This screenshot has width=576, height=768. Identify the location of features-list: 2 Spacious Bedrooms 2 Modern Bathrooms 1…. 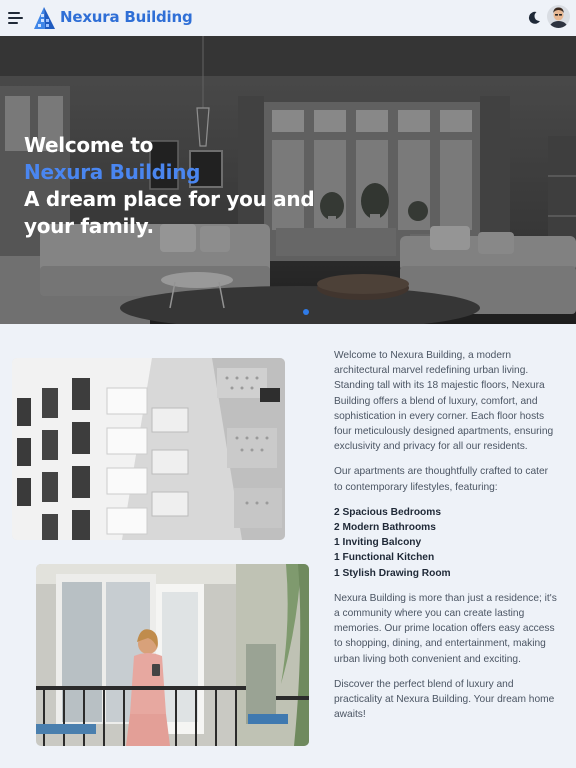
(446, 543).